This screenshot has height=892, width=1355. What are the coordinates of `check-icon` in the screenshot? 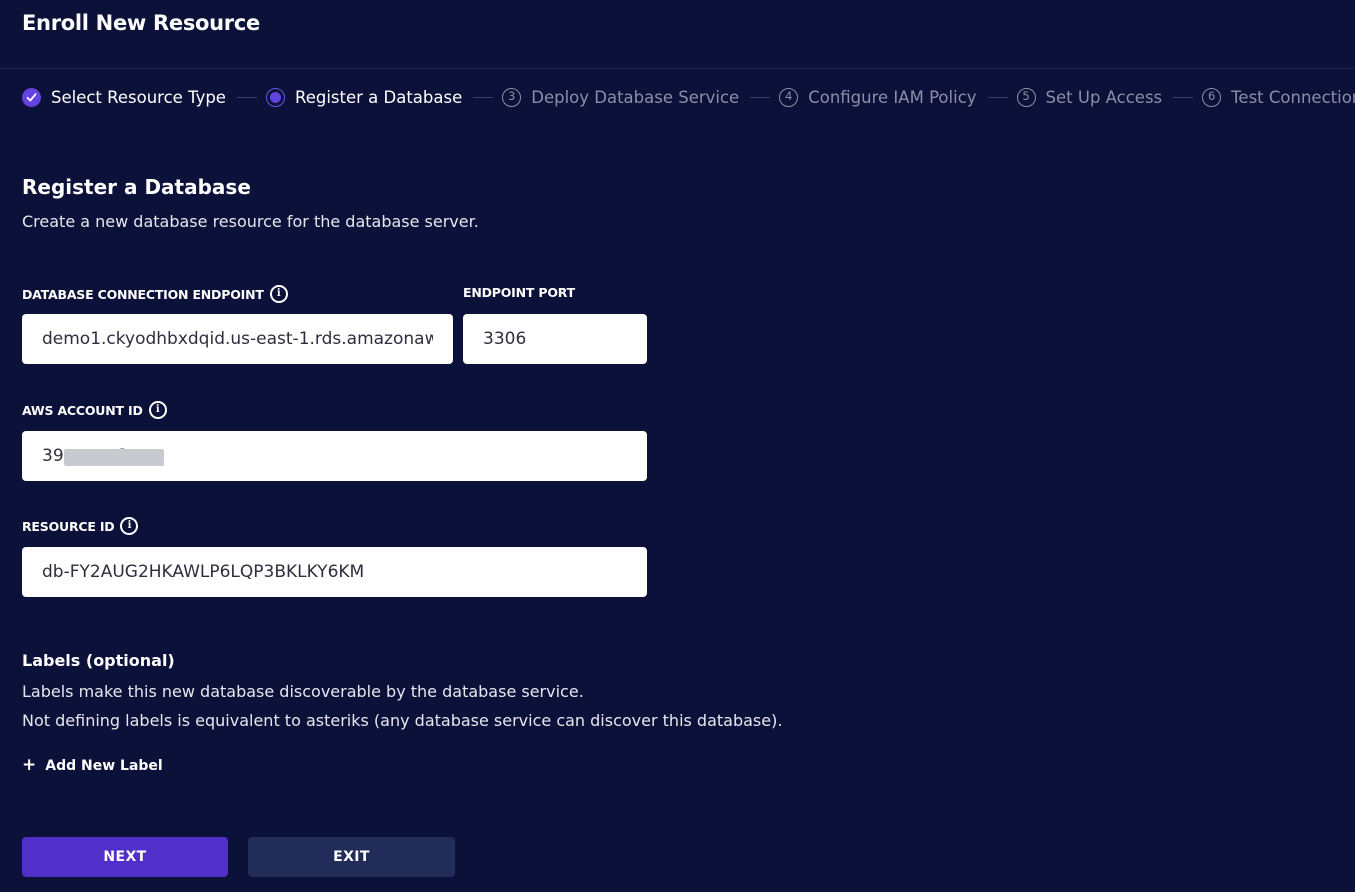 It's located at (31, 97).